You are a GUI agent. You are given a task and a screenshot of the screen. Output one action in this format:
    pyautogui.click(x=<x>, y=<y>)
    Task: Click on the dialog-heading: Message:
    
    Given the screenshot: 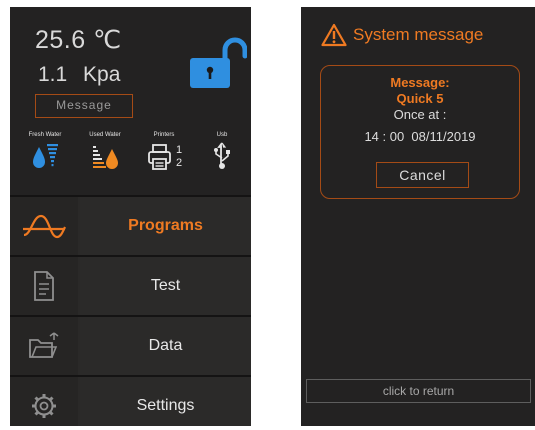 What is the action you would take?
    pyautogui.click(x=420, y=82)
    